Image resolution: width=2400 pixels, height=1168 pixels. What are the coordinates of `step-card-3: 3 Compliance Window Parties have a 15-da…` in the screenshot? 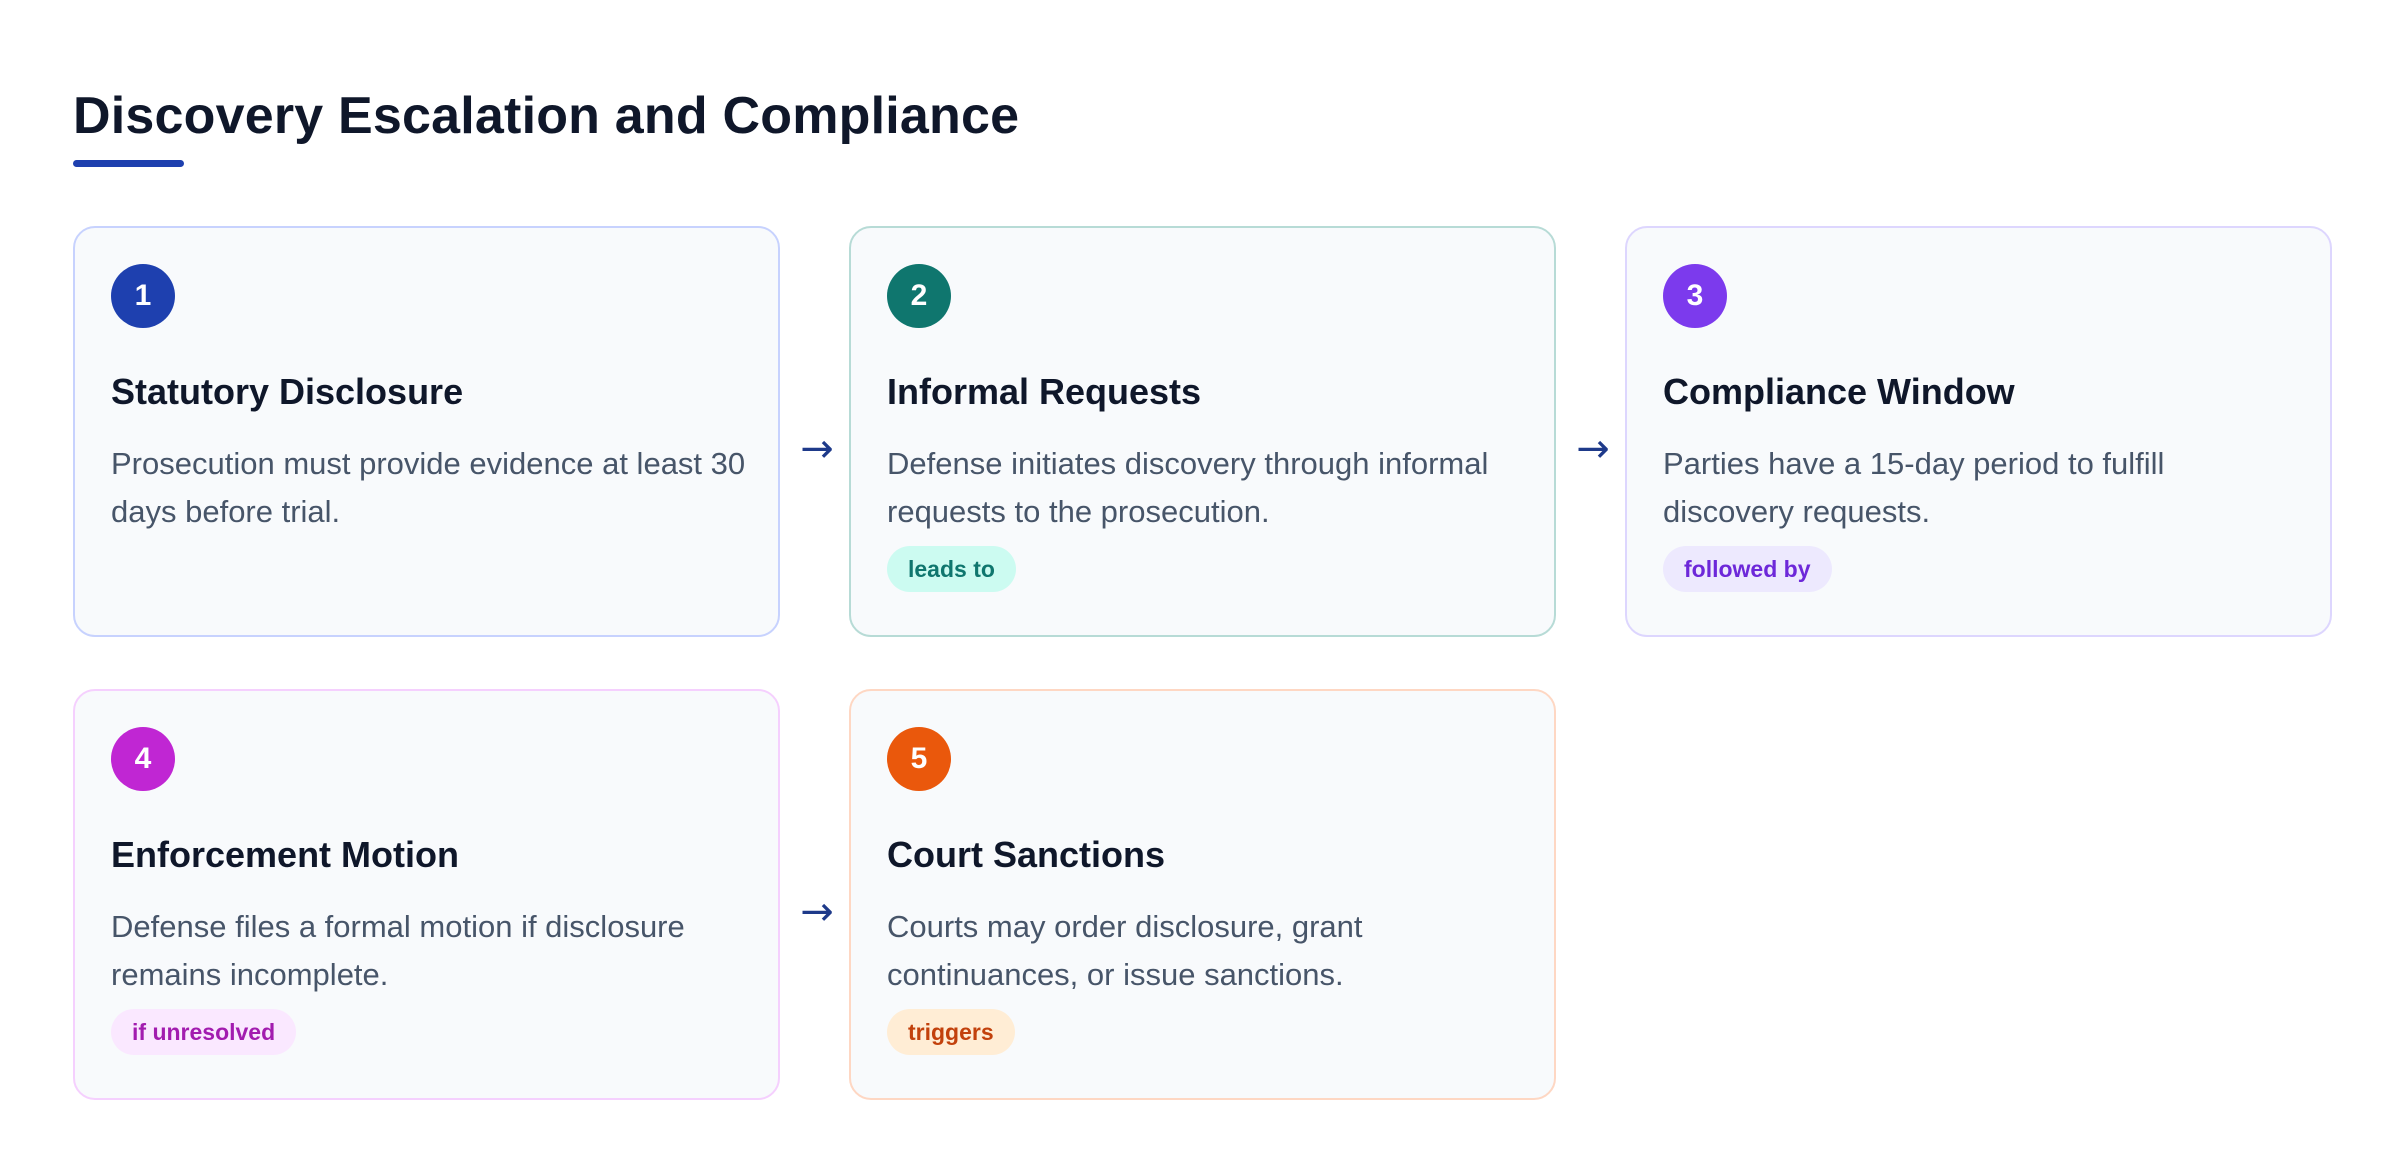 It's located at (1978, 431).